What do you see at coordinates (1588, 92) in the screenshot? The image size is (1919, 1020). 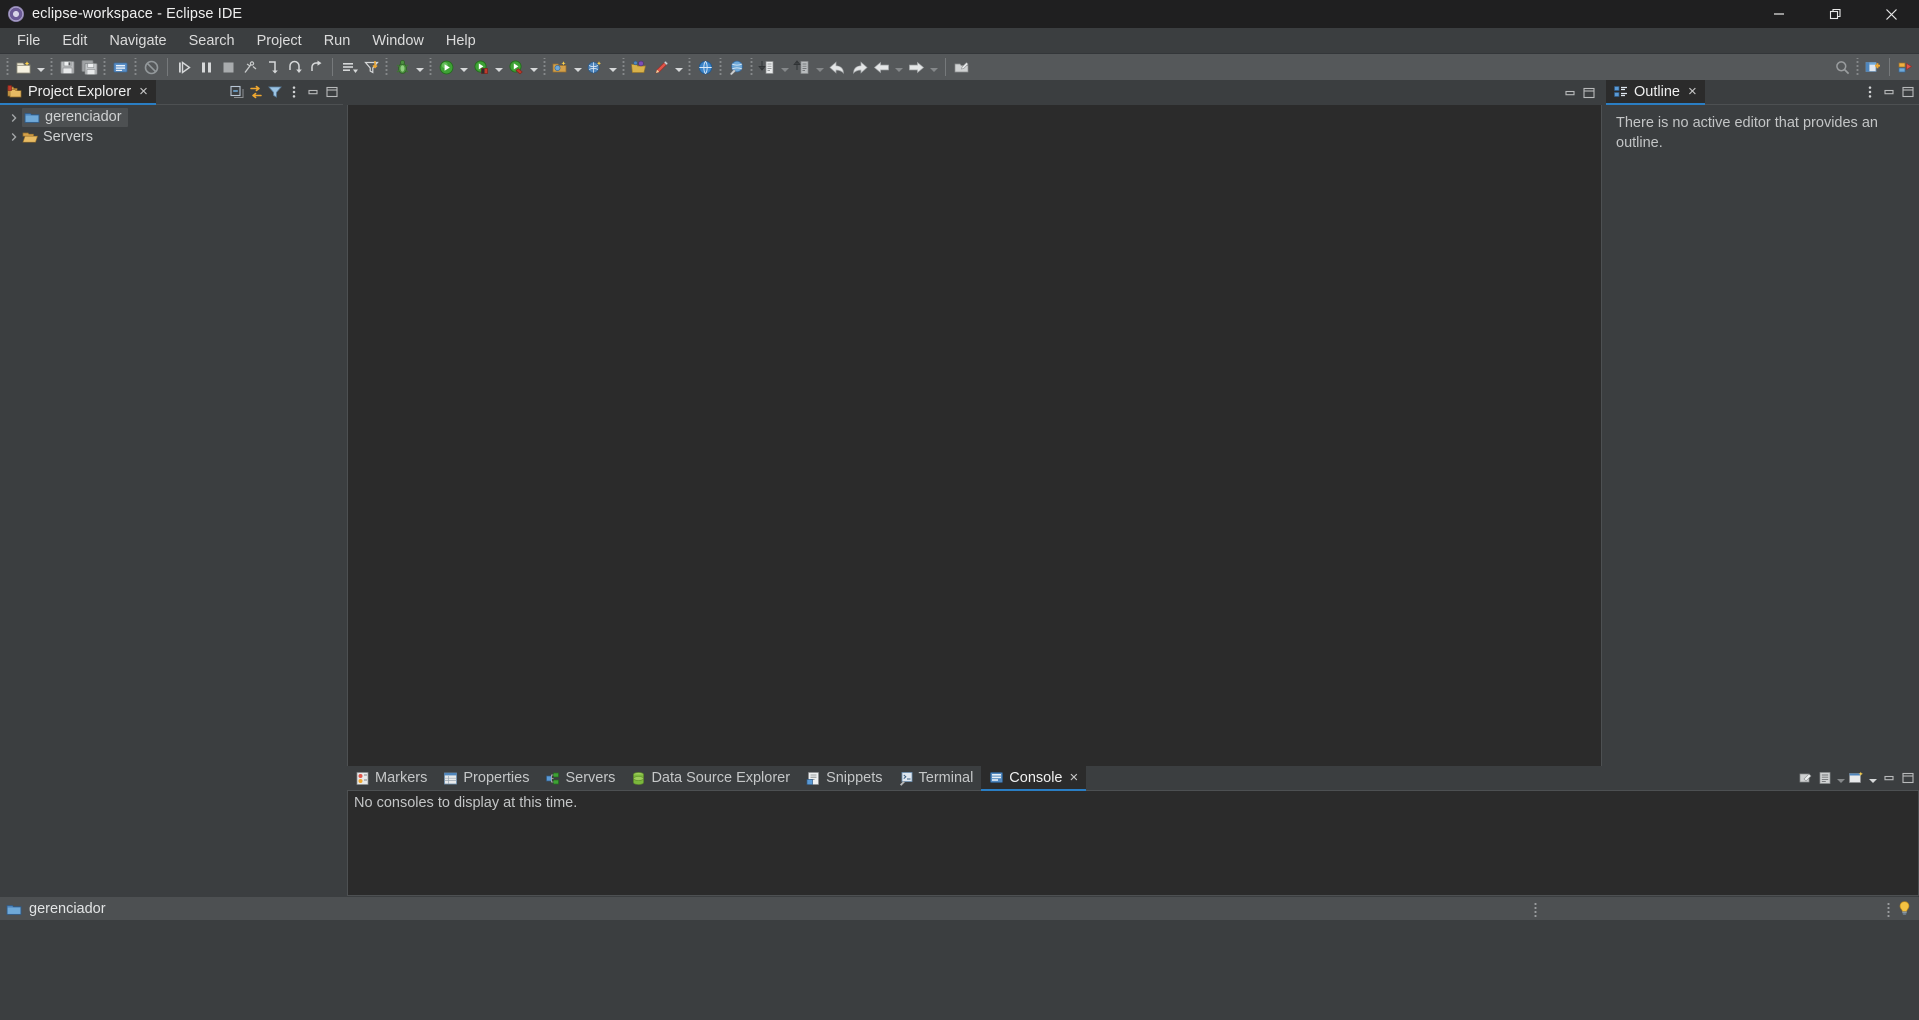 I see `maximize-editor-button` at bounding box center [1588, 92].